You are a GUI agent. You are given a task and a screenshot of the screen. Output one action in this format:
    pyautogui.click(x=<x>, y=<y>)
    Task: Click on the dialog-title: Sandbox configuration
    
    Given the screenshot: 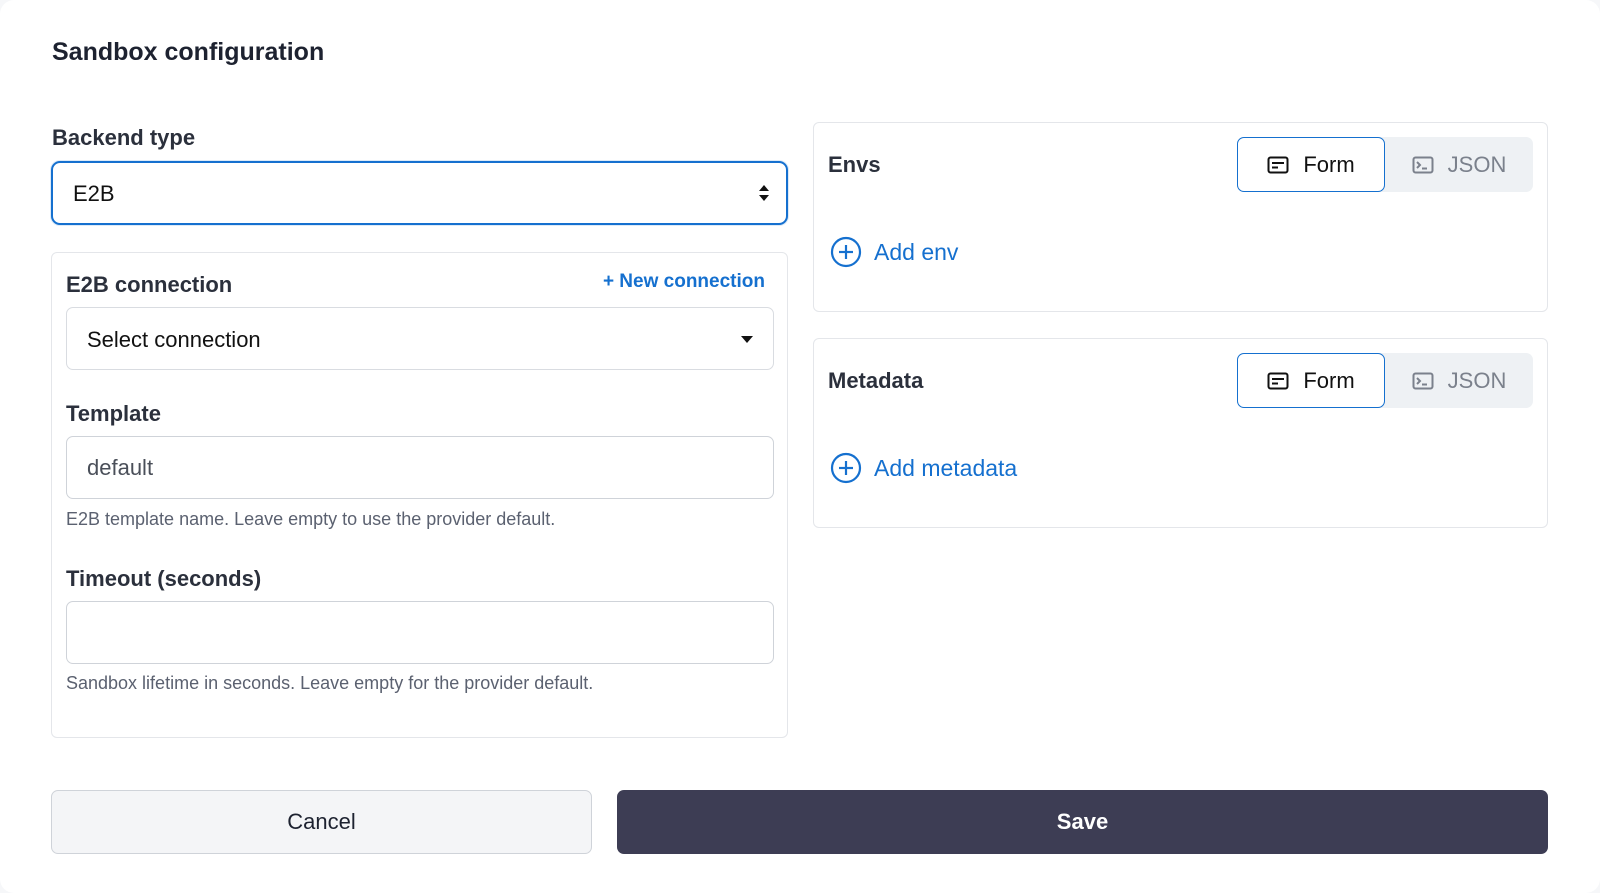 What is the action you would take?
    pyautogui.click(x=188, y=52)
    